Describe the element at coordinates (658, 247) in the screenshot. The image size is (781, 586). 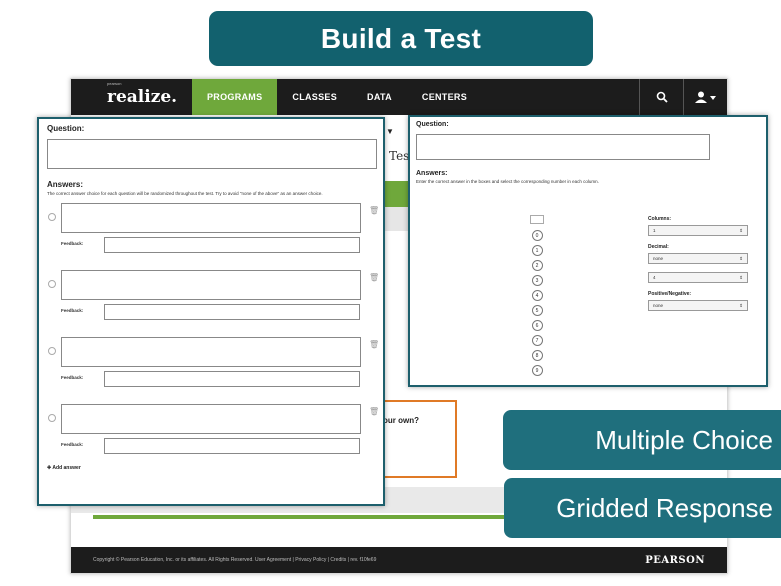
I see `decimal-label: Decimal:` at that location.